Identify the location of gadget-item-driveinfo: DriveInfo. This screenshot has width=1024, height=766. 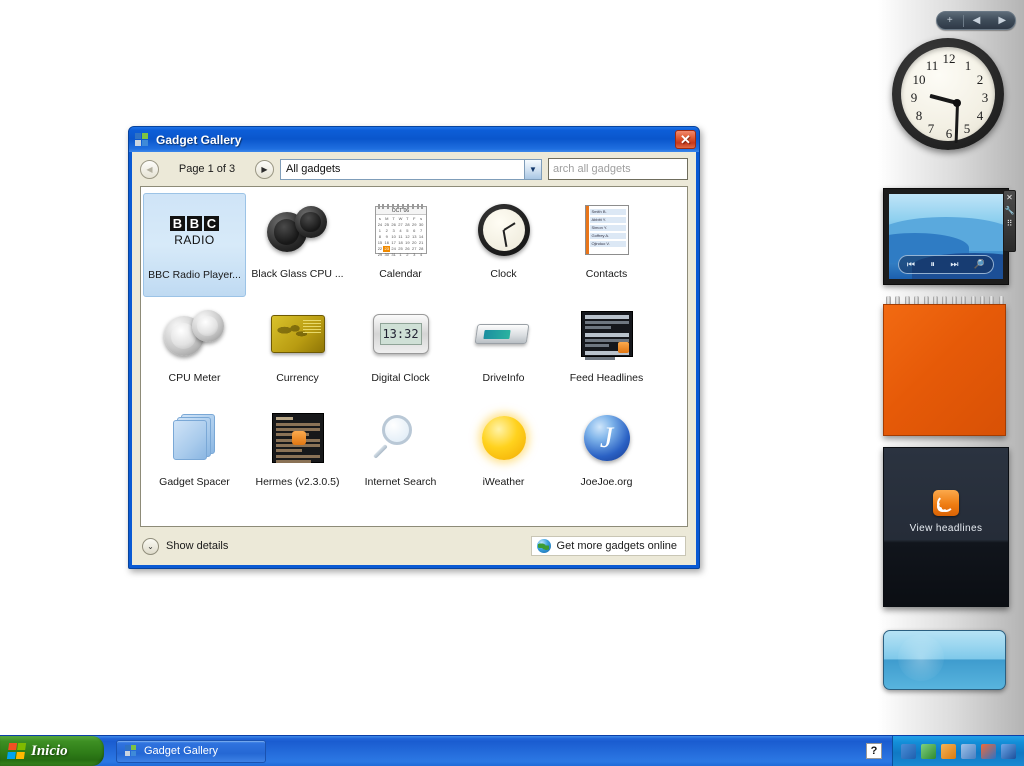
(503, 349).